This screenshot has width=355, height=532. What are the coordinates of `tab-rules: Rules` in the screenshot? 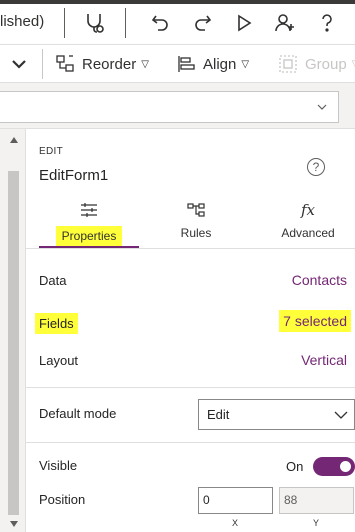 It's located at (196, 224).